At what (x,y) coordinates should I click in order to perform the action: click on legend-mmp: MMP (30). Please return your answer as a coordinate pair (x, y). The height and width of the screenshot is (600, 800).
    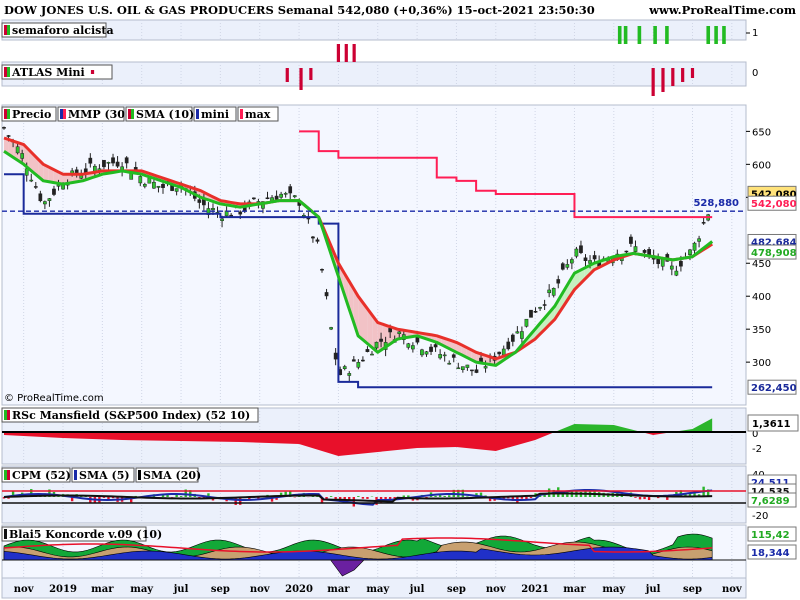
    Looking at the image, I should click on (99, 114).